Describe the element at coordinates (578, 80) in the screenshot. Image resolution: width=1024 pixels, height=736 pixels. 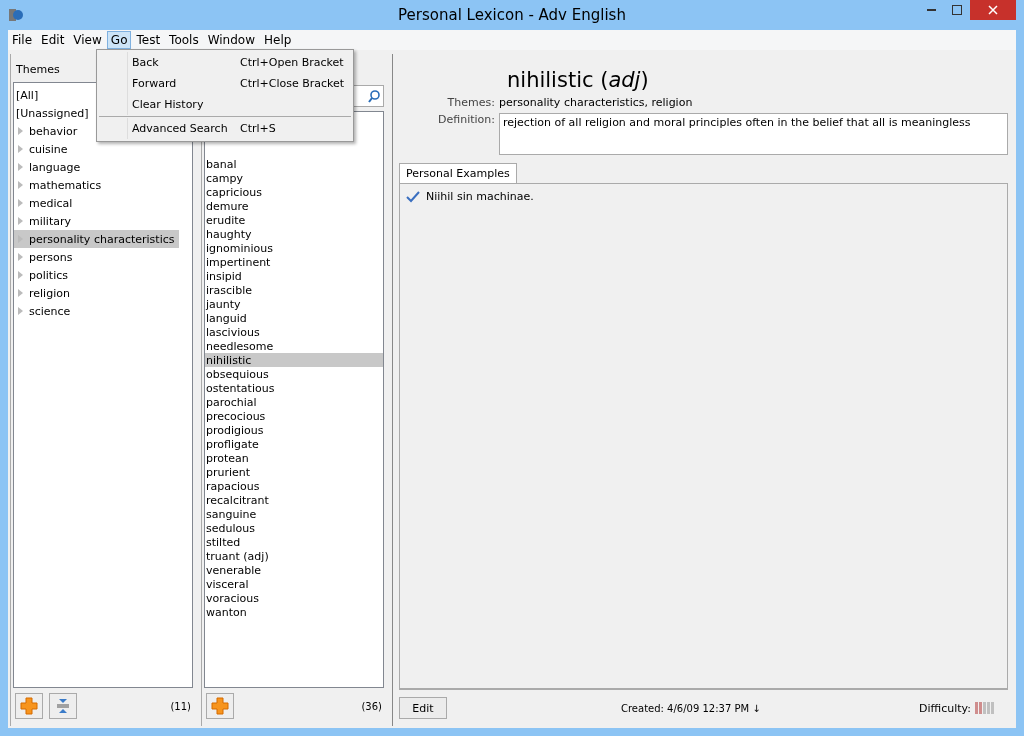
I see `word-heading: nihilistic (adj)` at that location.